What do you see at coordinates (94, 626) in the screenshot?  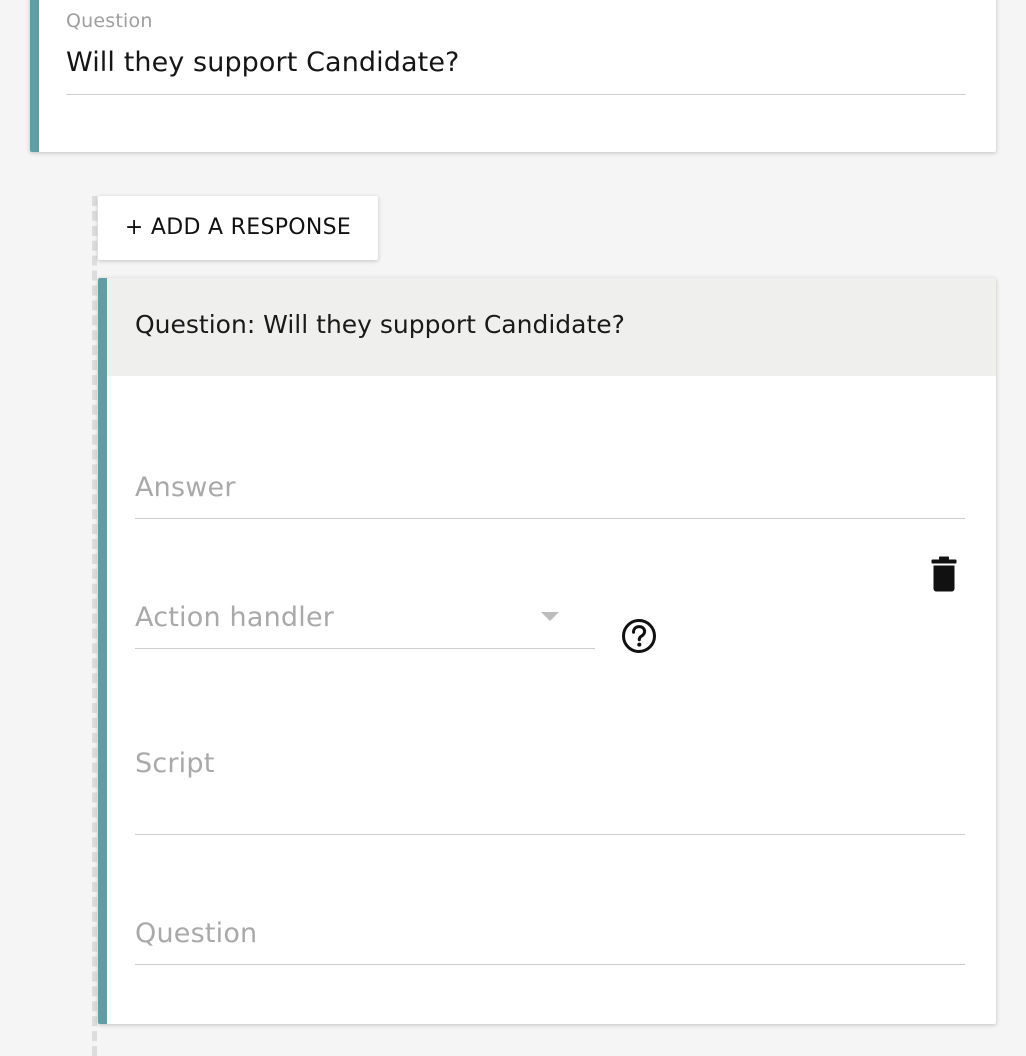 I see `response-tree-connector` at bounding box center [94, 626].